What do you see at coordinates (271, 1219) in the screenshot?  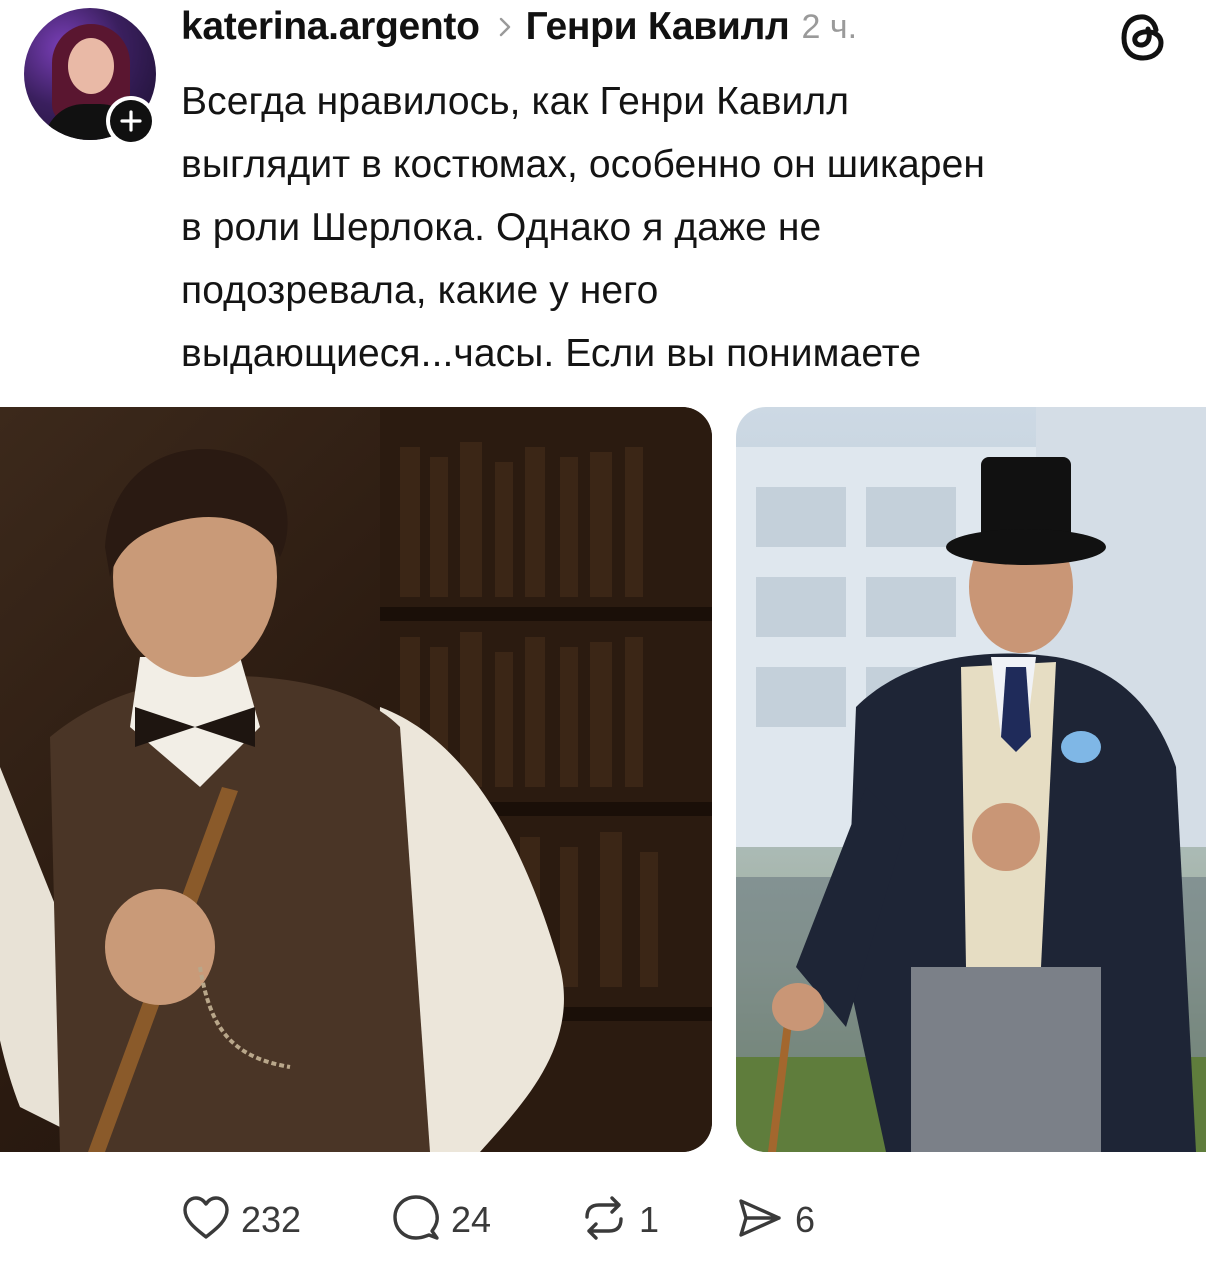 I see `like-count: 232` at bounding box center [271, 1219].